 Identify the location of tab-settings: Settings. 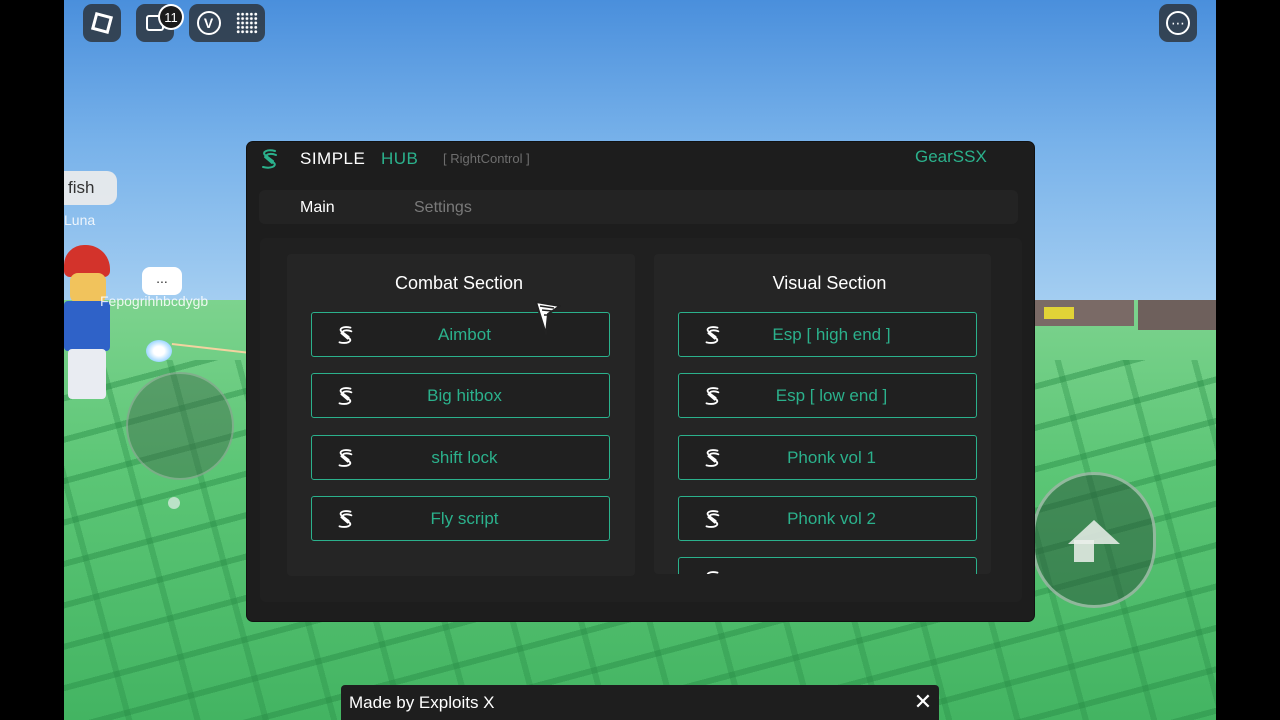
(443, 208).